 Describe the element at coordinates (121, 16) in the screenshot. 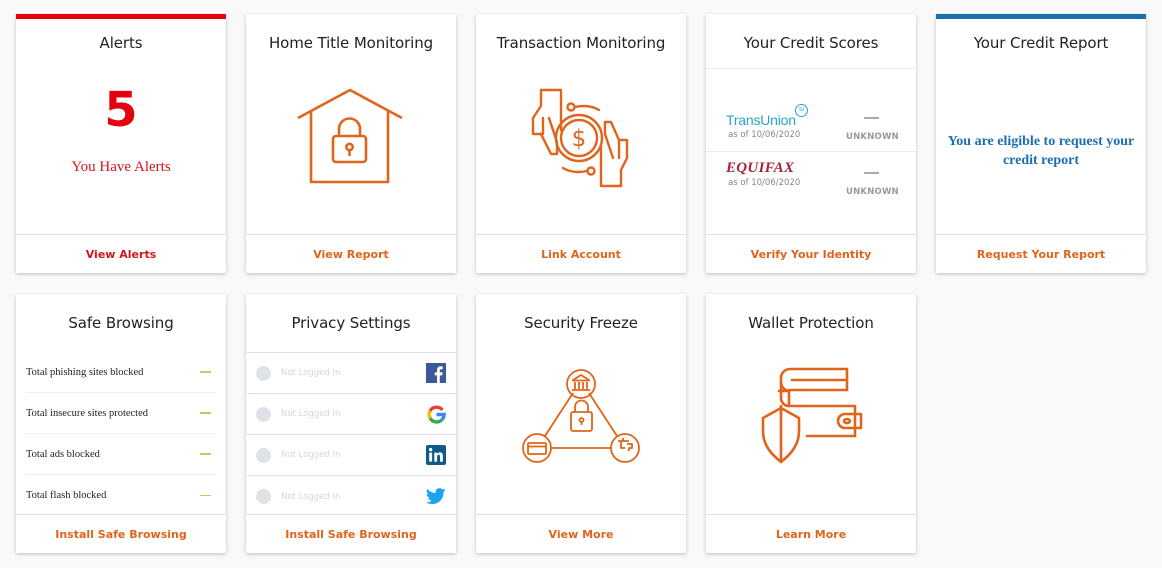

I see `alerts-accent-bar` at that location.